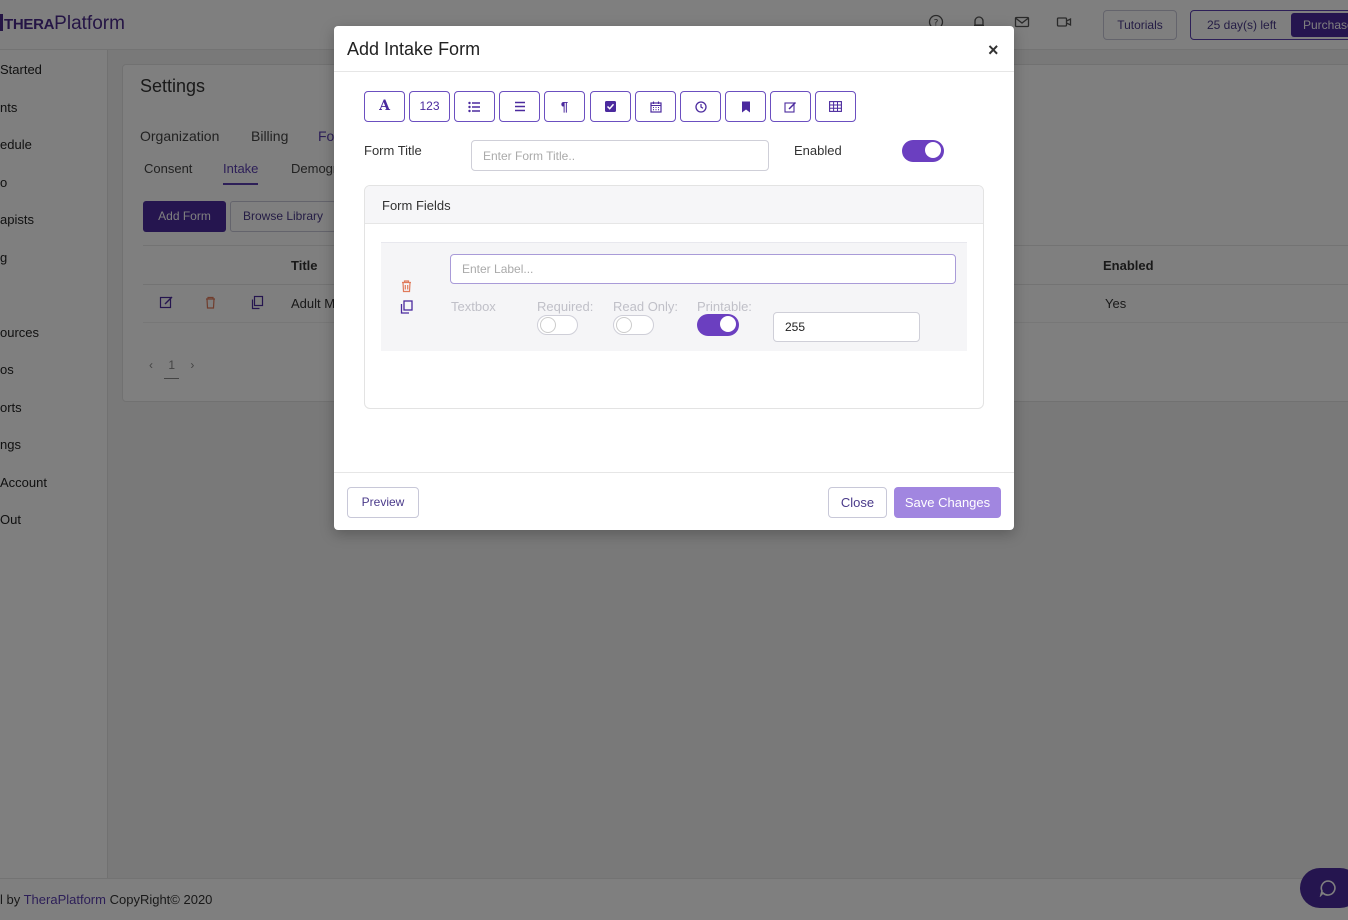  Describe the element at coordinates (703, 269) in the screenshot. I see `field-label-input` at that location.